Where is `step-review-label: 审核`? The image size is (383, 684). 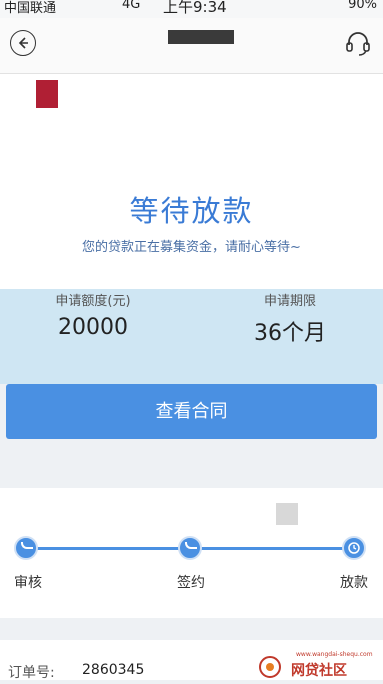 step-review-label: 审核 is located at coordinates (28, 583).